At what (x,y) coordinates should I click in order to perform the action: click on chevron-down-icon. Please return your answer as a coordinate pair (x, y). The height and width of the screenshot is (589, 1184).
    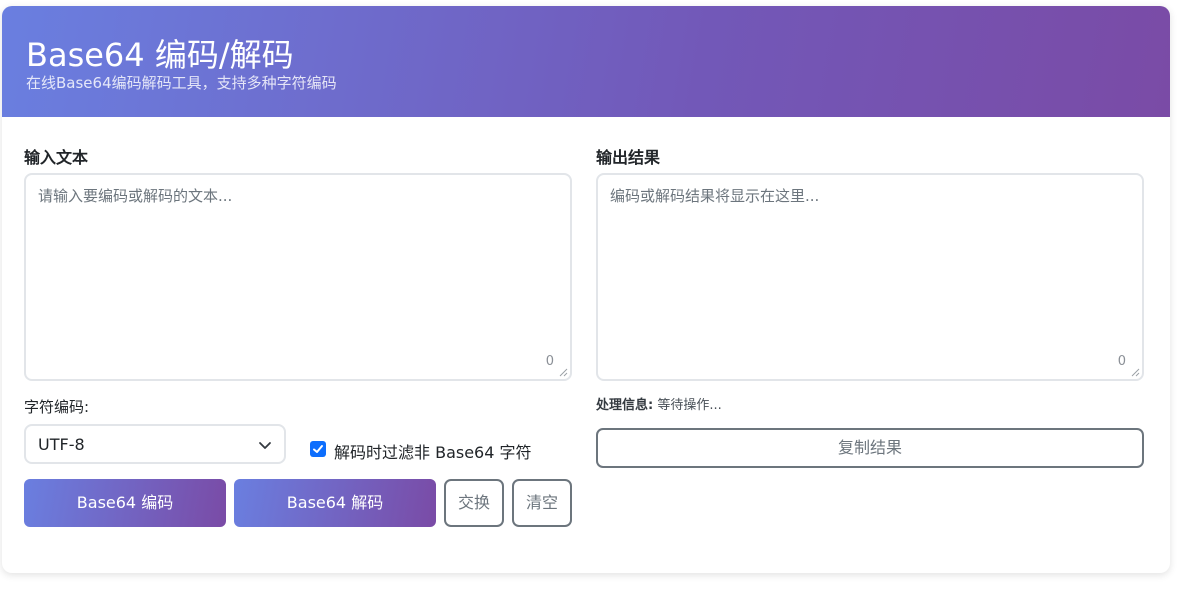
    Looking at the image, I should click on (265, 445).